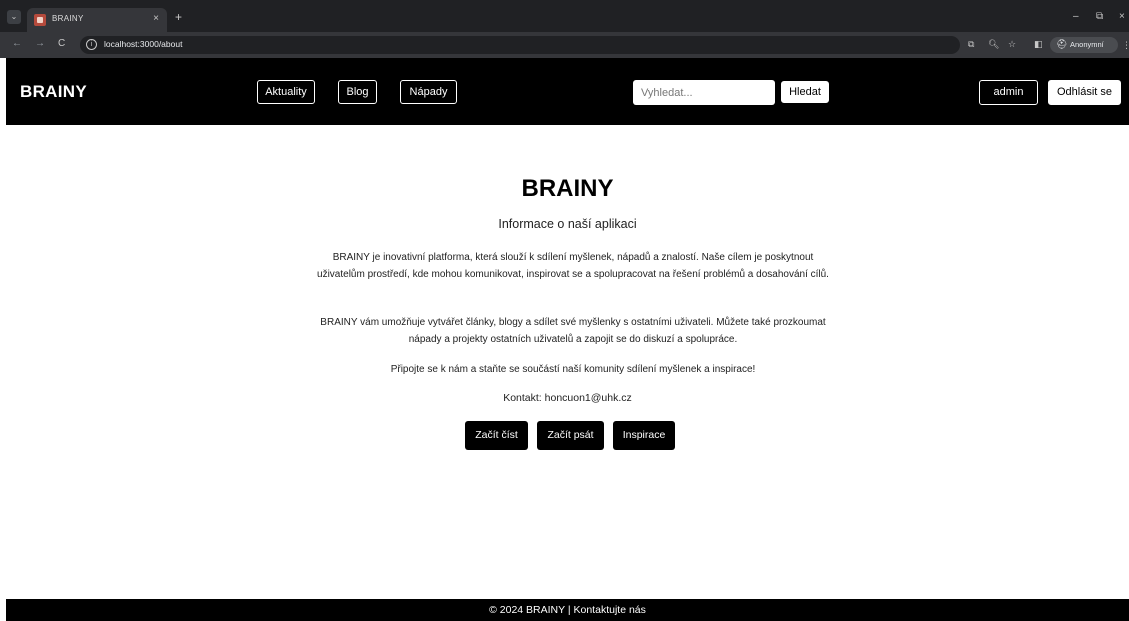 The image size is (1129, 621). I want to click on brand-logo: BRAINY, so click(53, 92).